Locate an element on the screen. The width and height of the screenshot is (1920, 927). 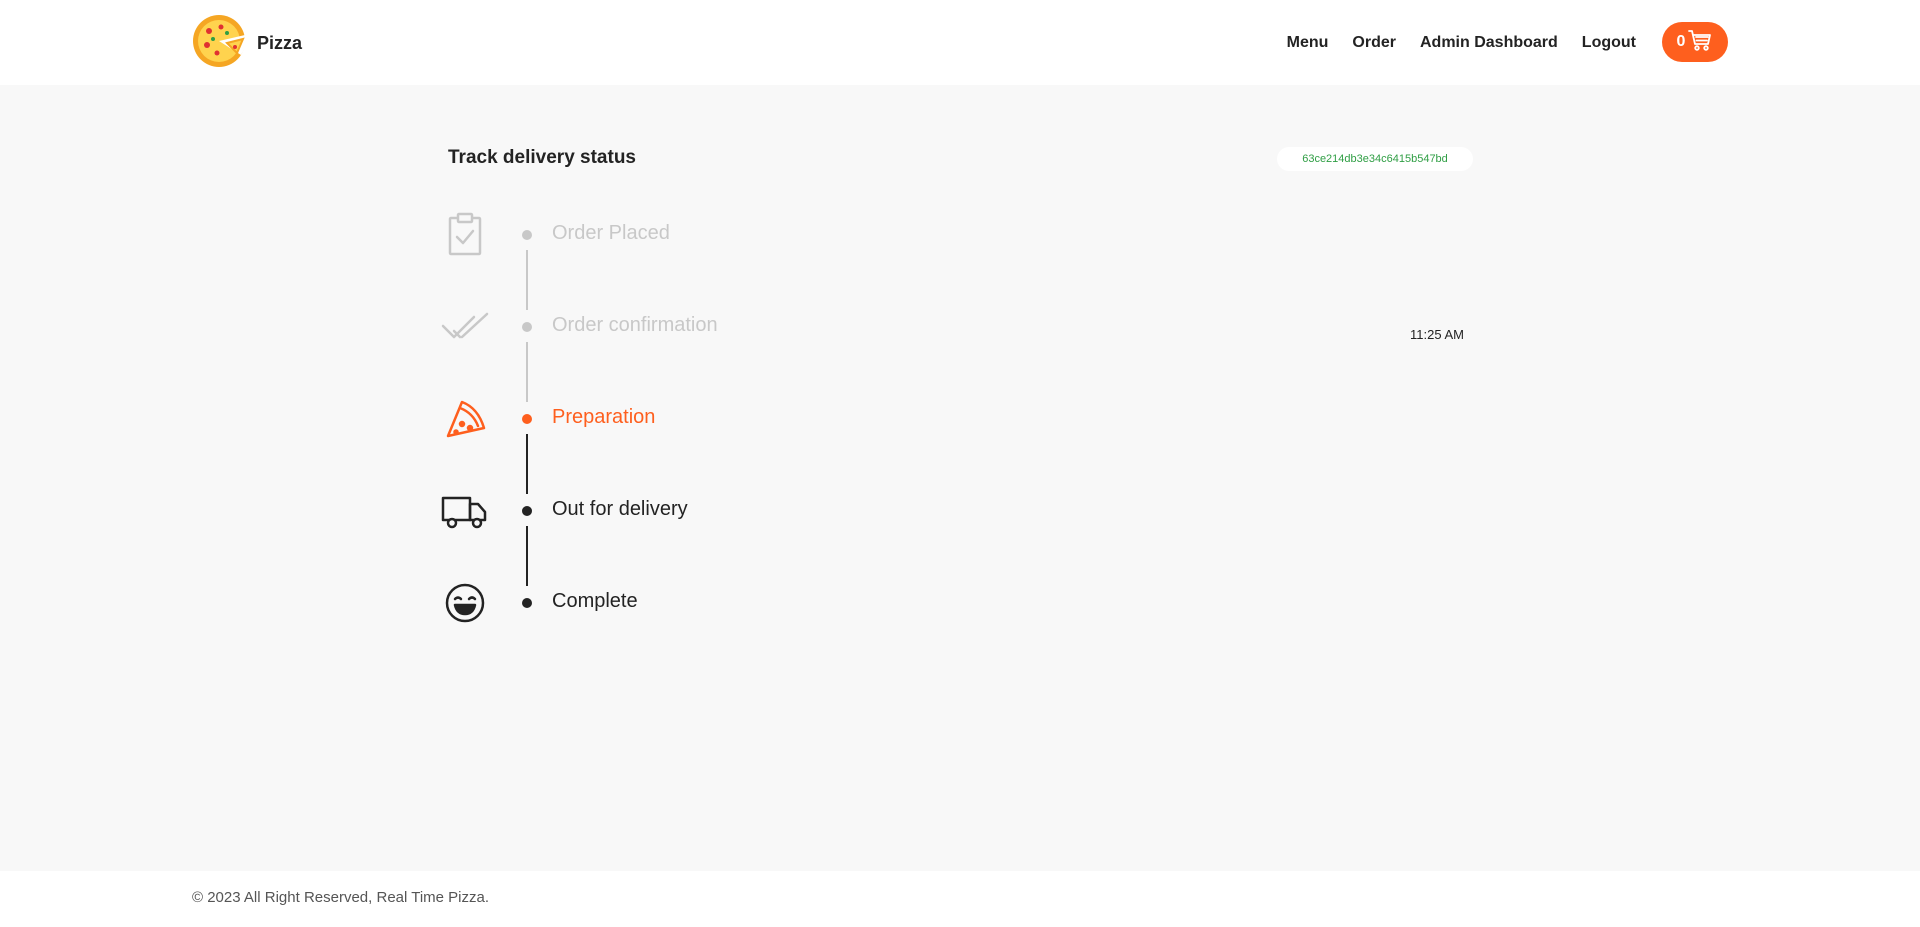
step-label: Preparation is located at coordinates (604, 417).